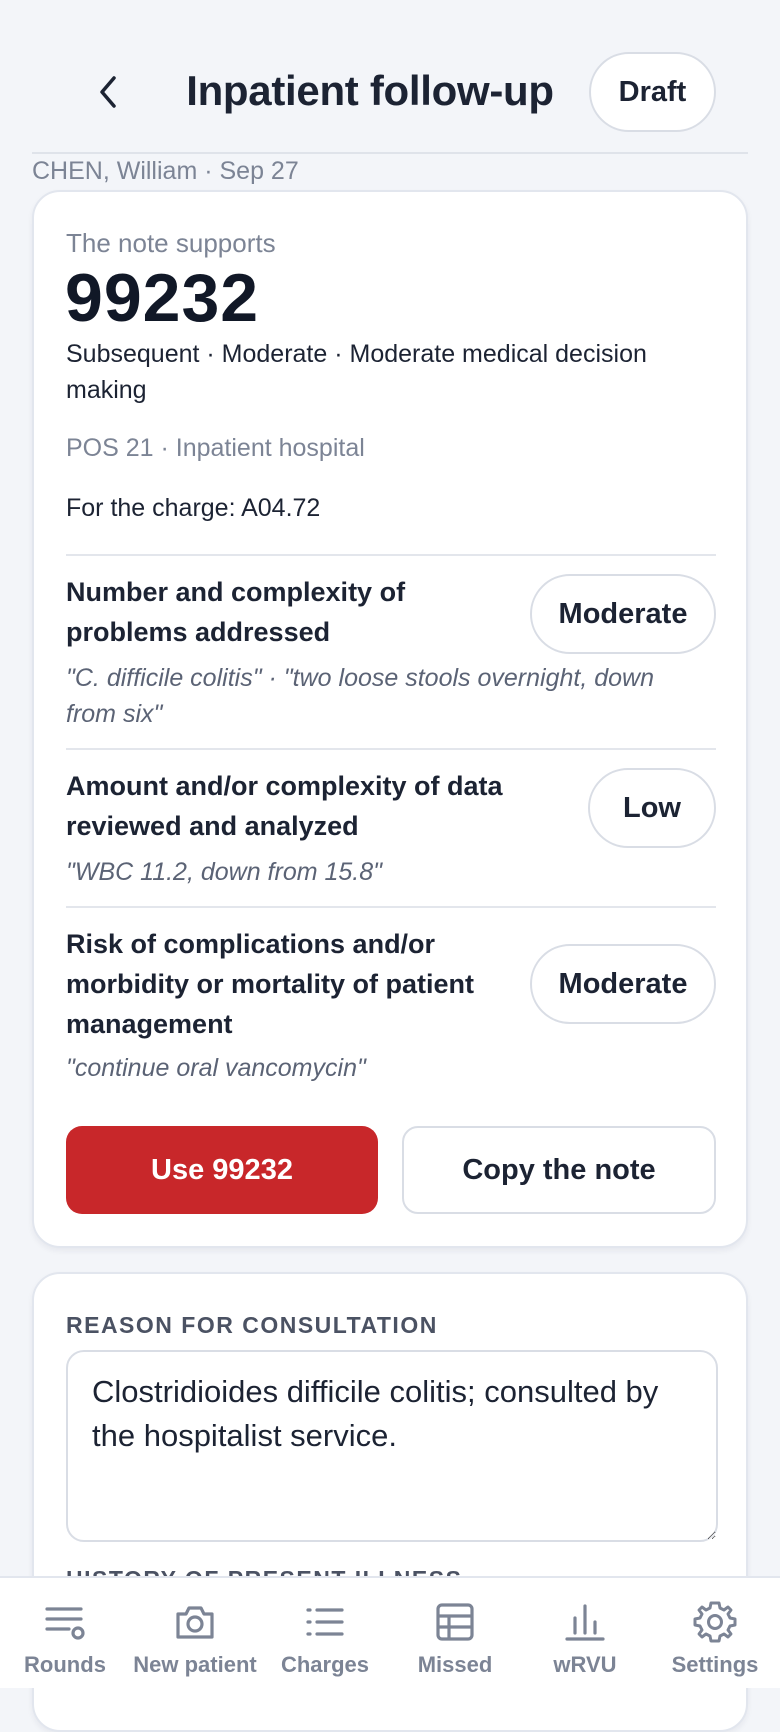 Image resolution: width=780 pixels, height=1732 pixels. I want to click on mdm-risk-quote: "continue oral vancomycin", so click(216, 1068).